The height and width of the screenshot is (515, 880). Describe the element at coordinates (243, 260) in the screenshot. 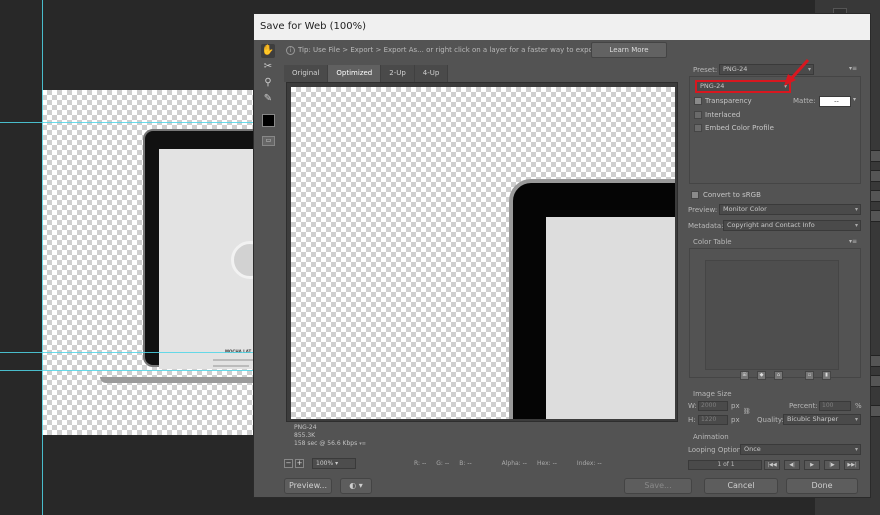

I see `plate-image` at that location.